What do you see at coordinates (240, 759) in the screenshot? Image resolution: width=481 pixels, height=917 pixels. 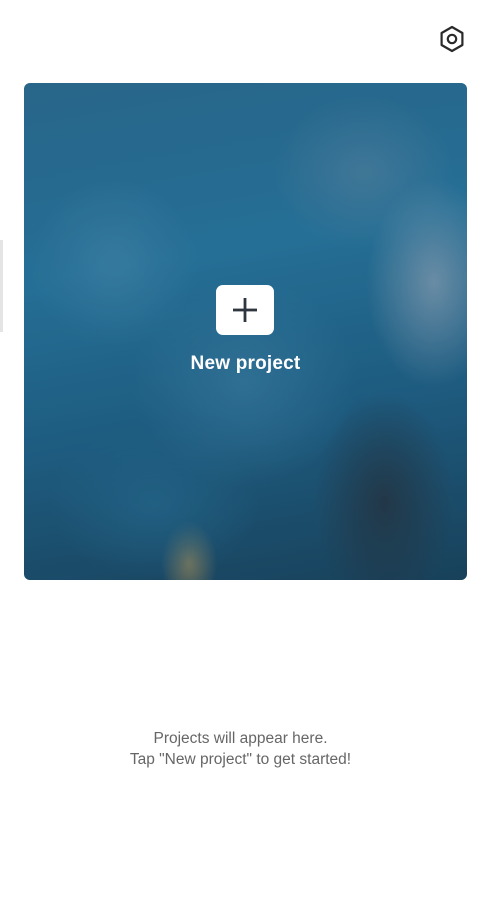 I see `empty-state-line-2: Tap "New project" to get started!` at bounding box center [240, 759].